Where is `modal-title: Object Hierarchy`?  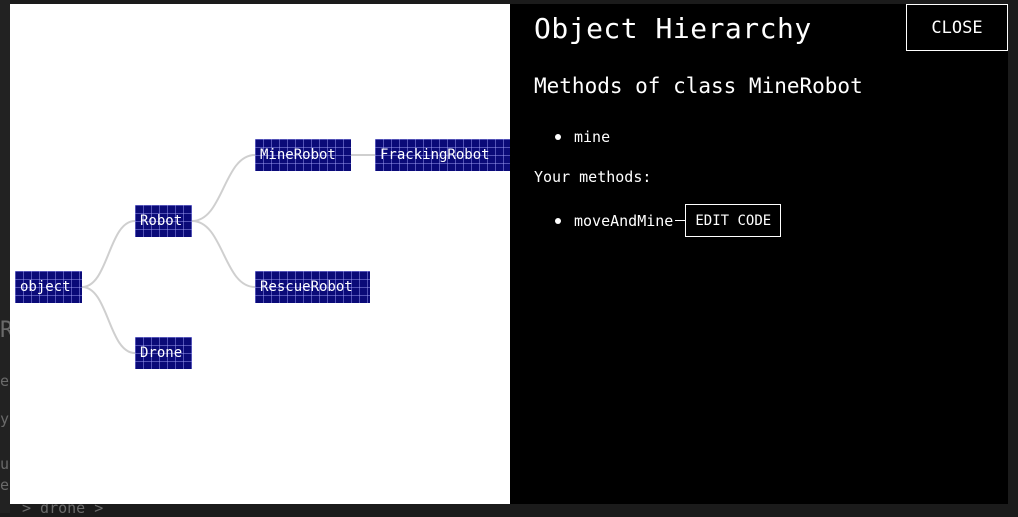
modal-title: Object Hierarchy is located at coordinates (673, 28).